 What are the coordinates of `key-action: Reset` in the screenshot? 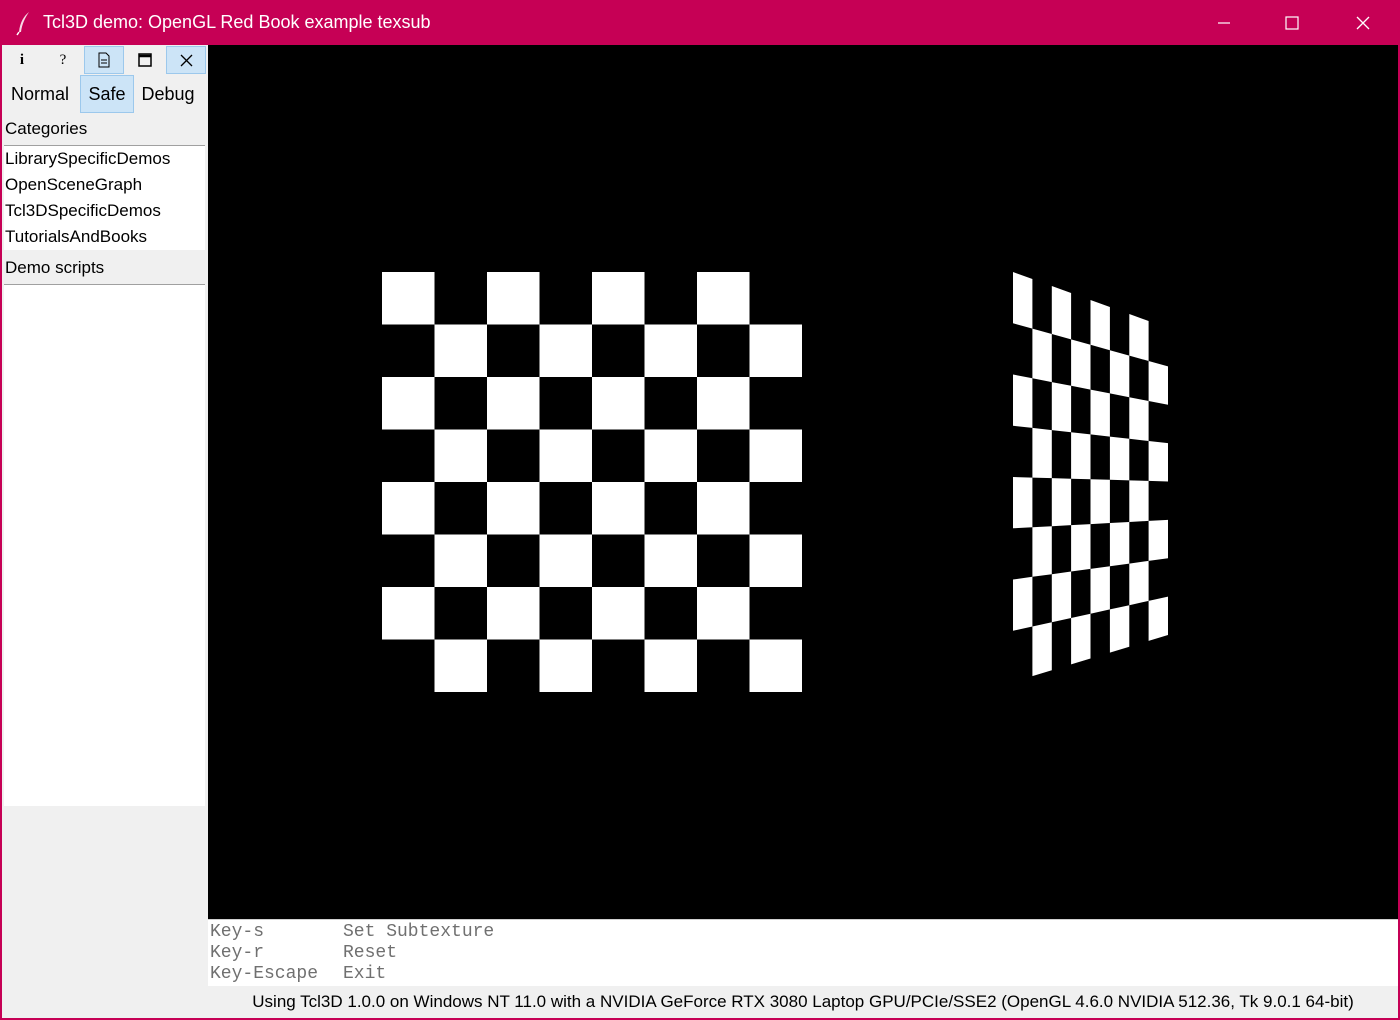 It's located at (370, 953).